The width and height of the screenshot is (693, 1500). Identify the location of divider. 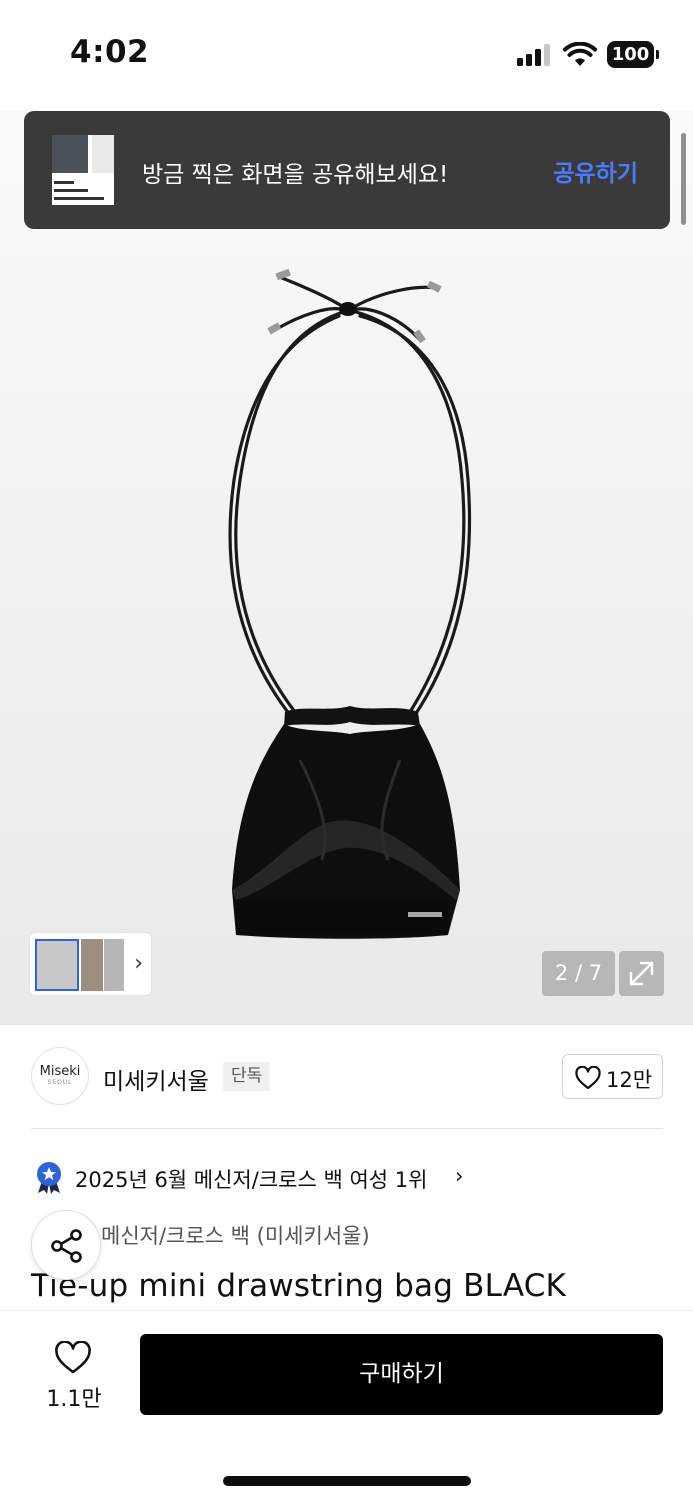
(347, 1128).